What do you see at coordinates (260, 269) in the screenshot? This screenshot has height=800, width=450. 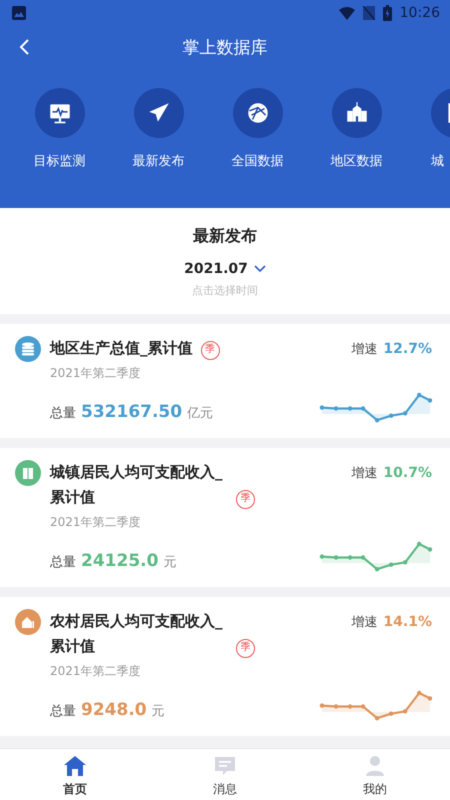 I see `chevron-down-icon` at bounding box center [260, 269].